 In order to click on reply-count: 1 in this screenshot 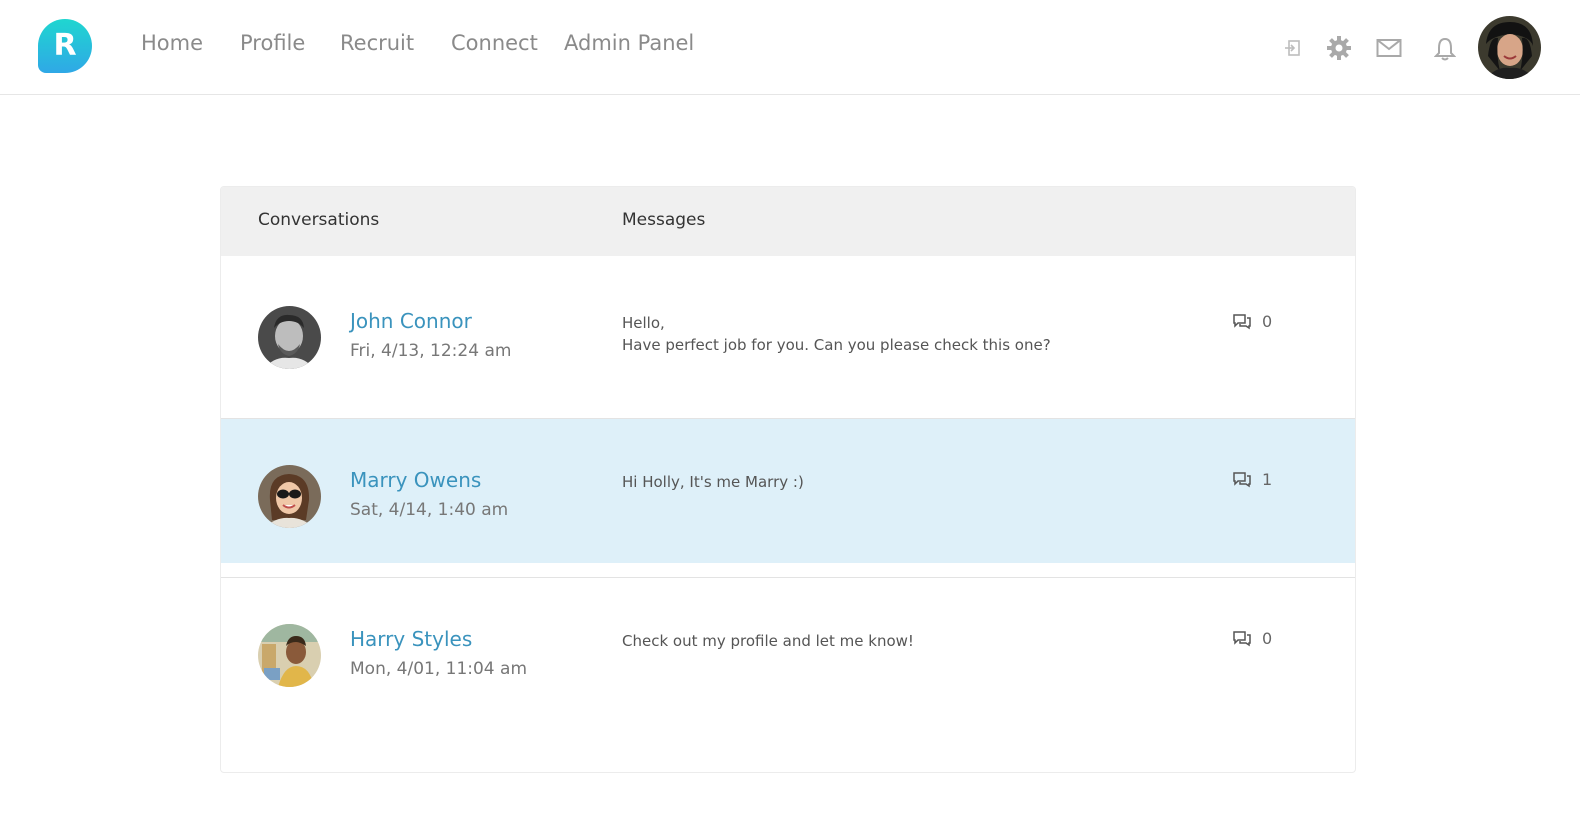, I will do `click(1252, 479)`.